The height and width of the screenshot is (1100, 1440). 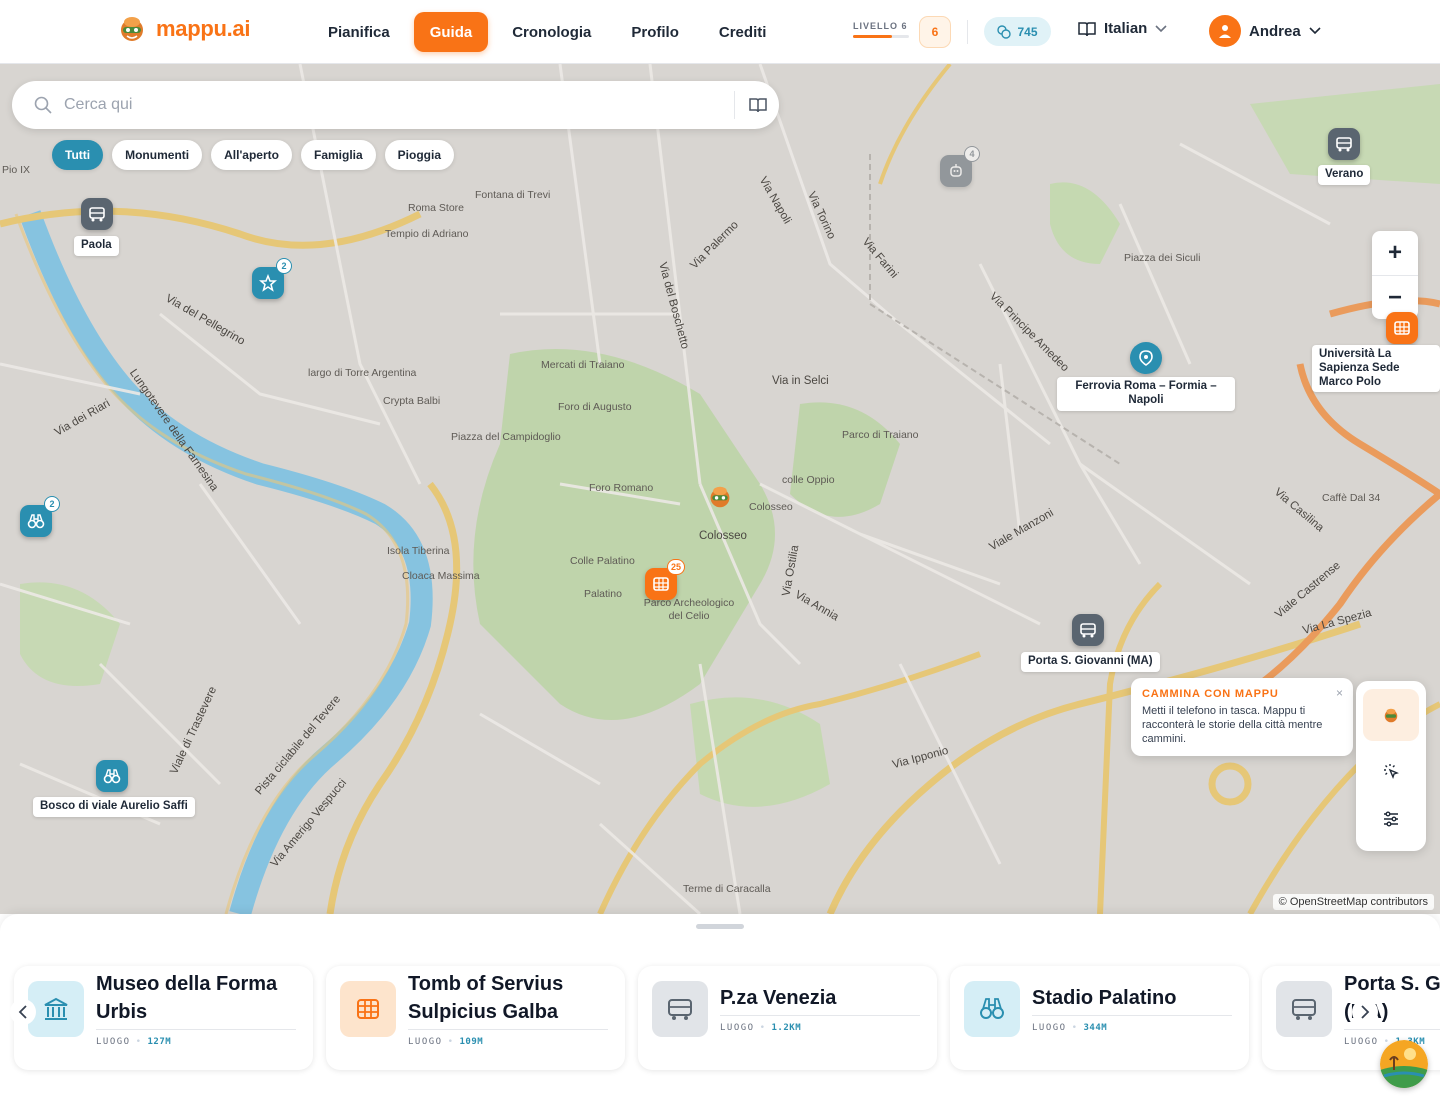 What do you see at coordinates (881, 29) in the screenshot?
I see `level-indicator: LIVELLO 6` at bounding box center [881, 29].